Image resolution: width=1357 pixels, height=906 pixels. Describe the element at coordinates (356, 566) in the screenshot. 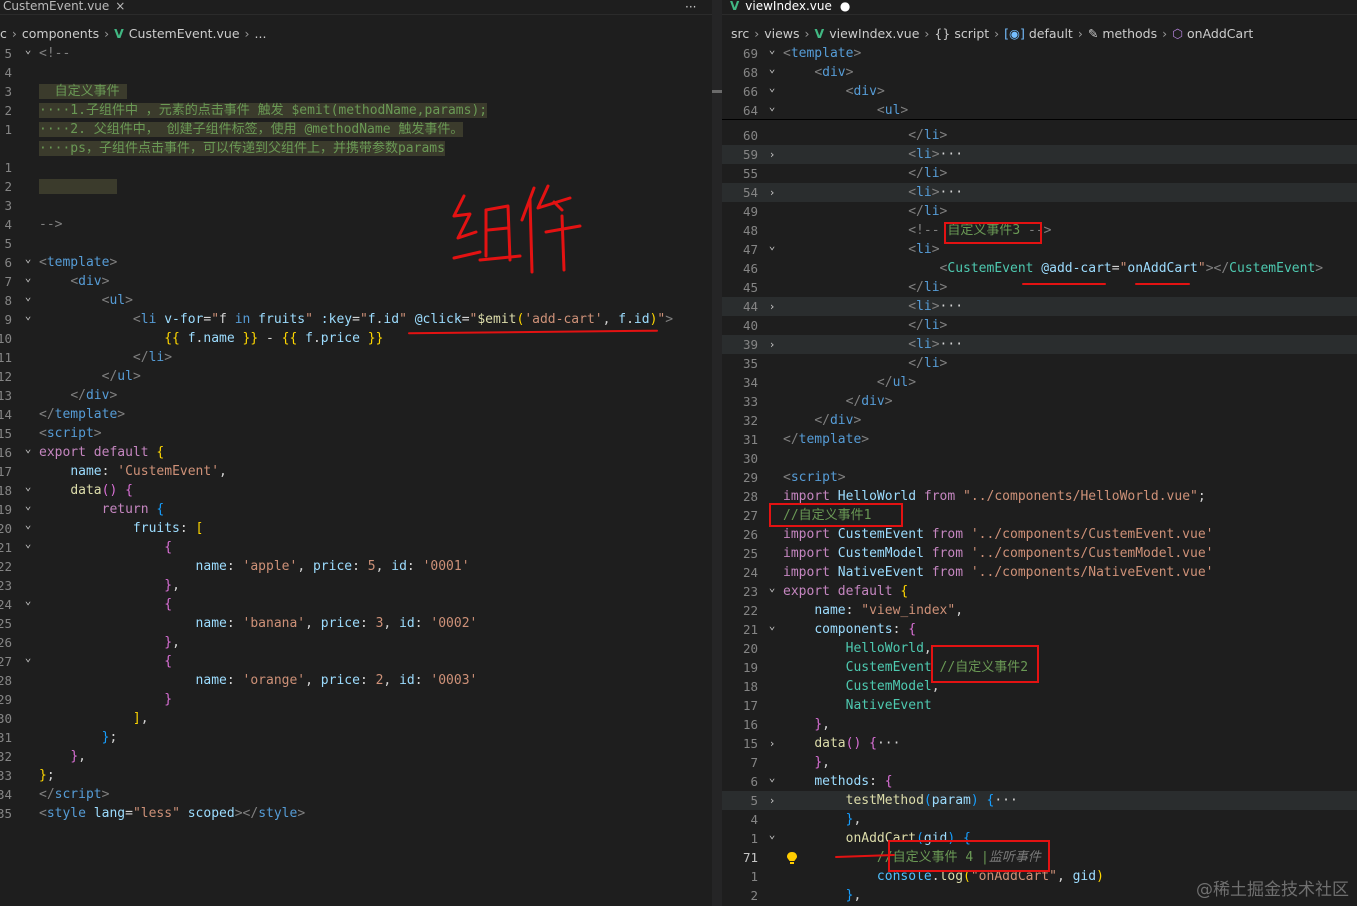

I see `left-code-line: 22 name: 'apple', price: 5, id: '0001'` at that location.